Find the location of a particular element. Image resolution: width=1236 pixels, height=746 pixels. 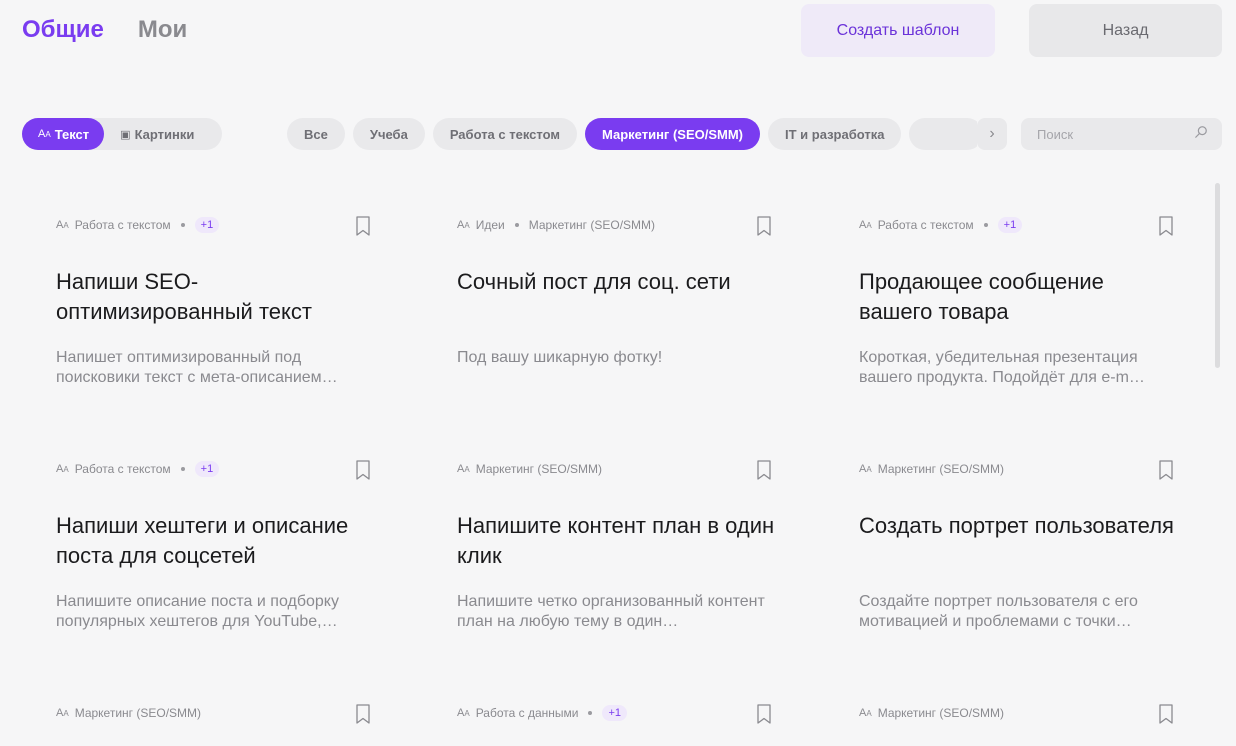

content-type-toggle: AA Текст ▣ Картинки is located at coordinates (122, 134).